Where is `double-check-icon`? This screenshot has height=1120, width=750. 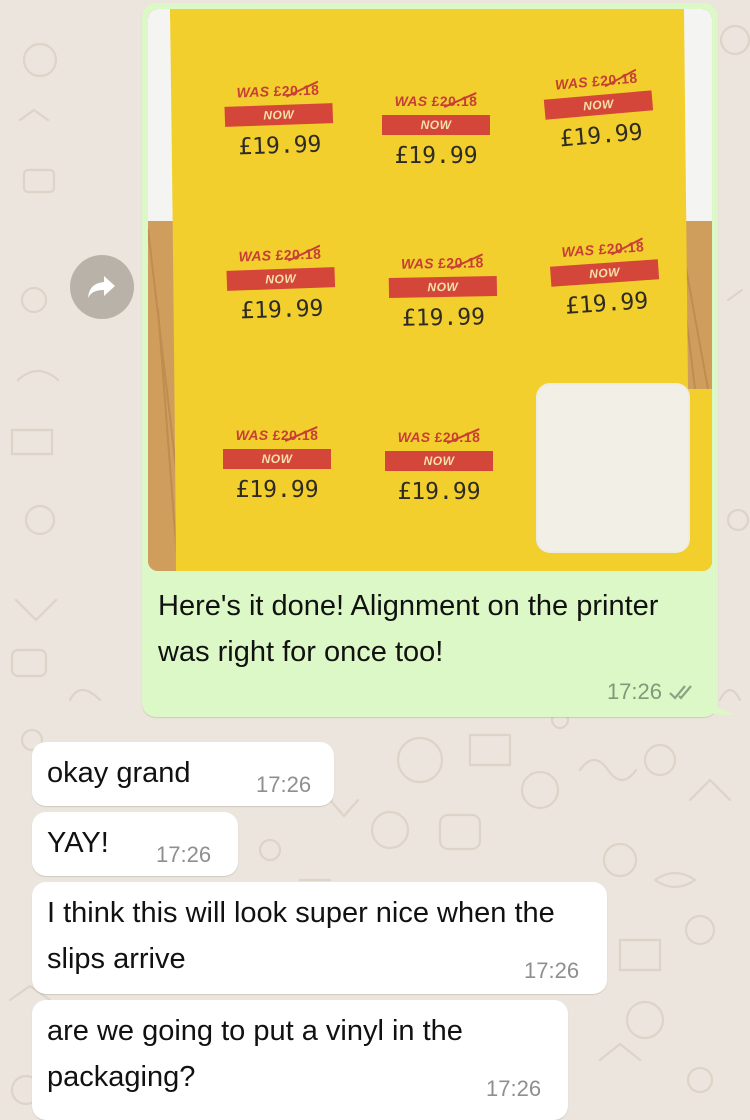 double-check-icon is located at coordinates (680, 692).